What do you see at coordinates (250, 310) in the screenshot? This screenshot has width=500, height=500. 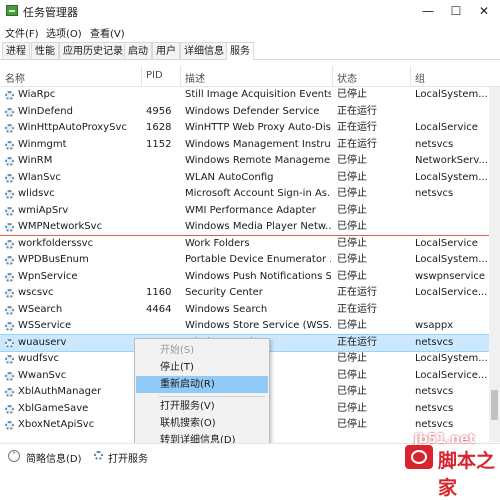 I see `table-row: WSearch 4464 Windows Search 正在运行` at bounding box center [250, 310].